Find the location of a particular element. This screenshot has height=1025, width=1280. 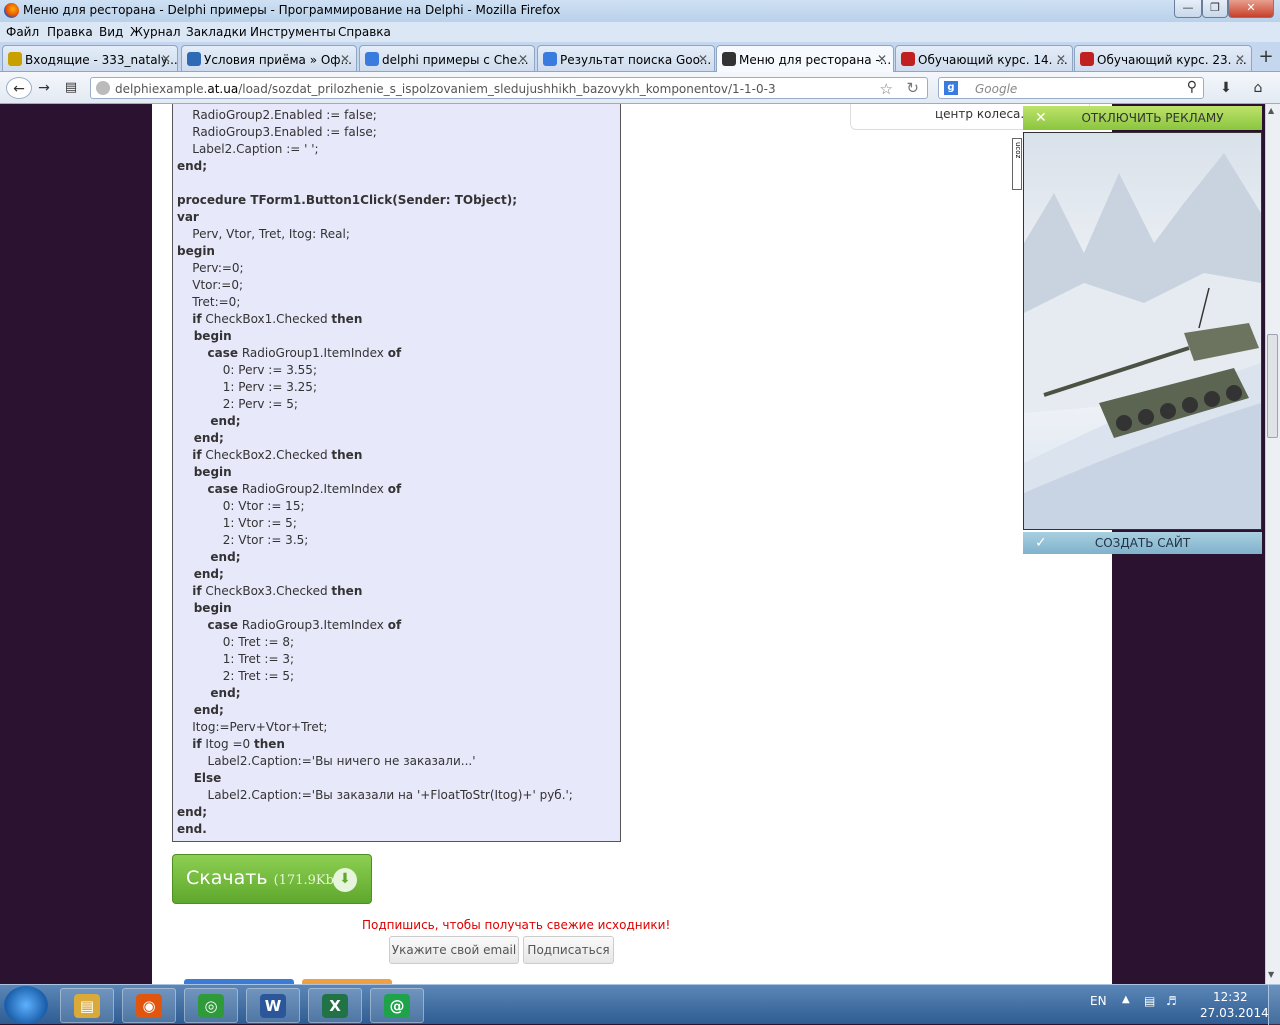

search-input: g Google ⚲ is located at coordinates (1071, 88).